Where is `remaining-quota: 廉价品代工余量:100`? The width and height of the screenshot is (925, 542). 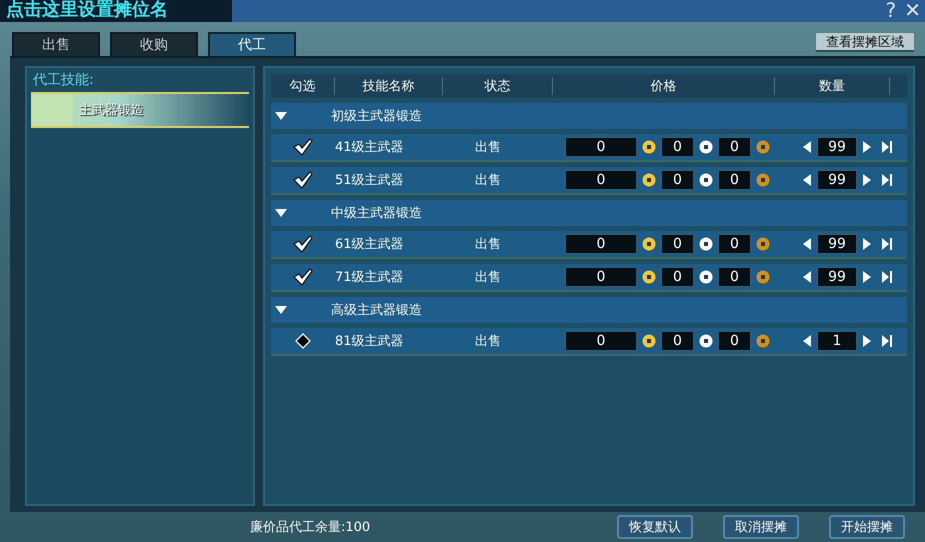
remaining-quota: 廉价品代工余量:100 is located at coordinates (310, 527).